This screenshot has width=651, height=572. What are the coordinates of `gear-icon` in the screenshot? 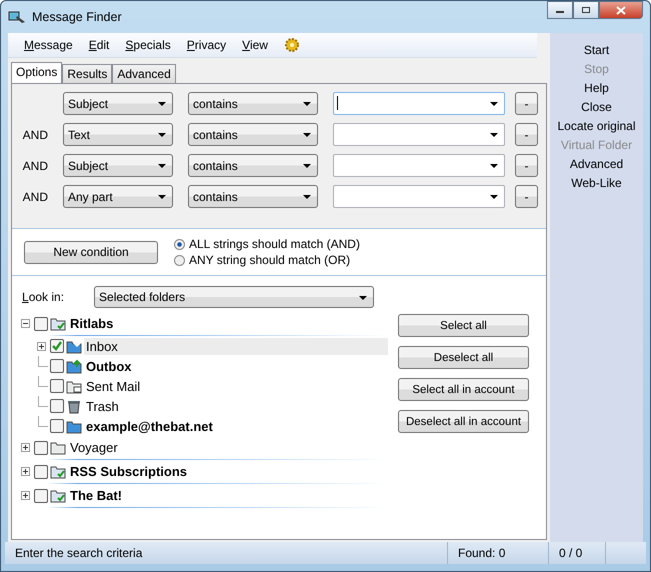 It's located at (292, 45).